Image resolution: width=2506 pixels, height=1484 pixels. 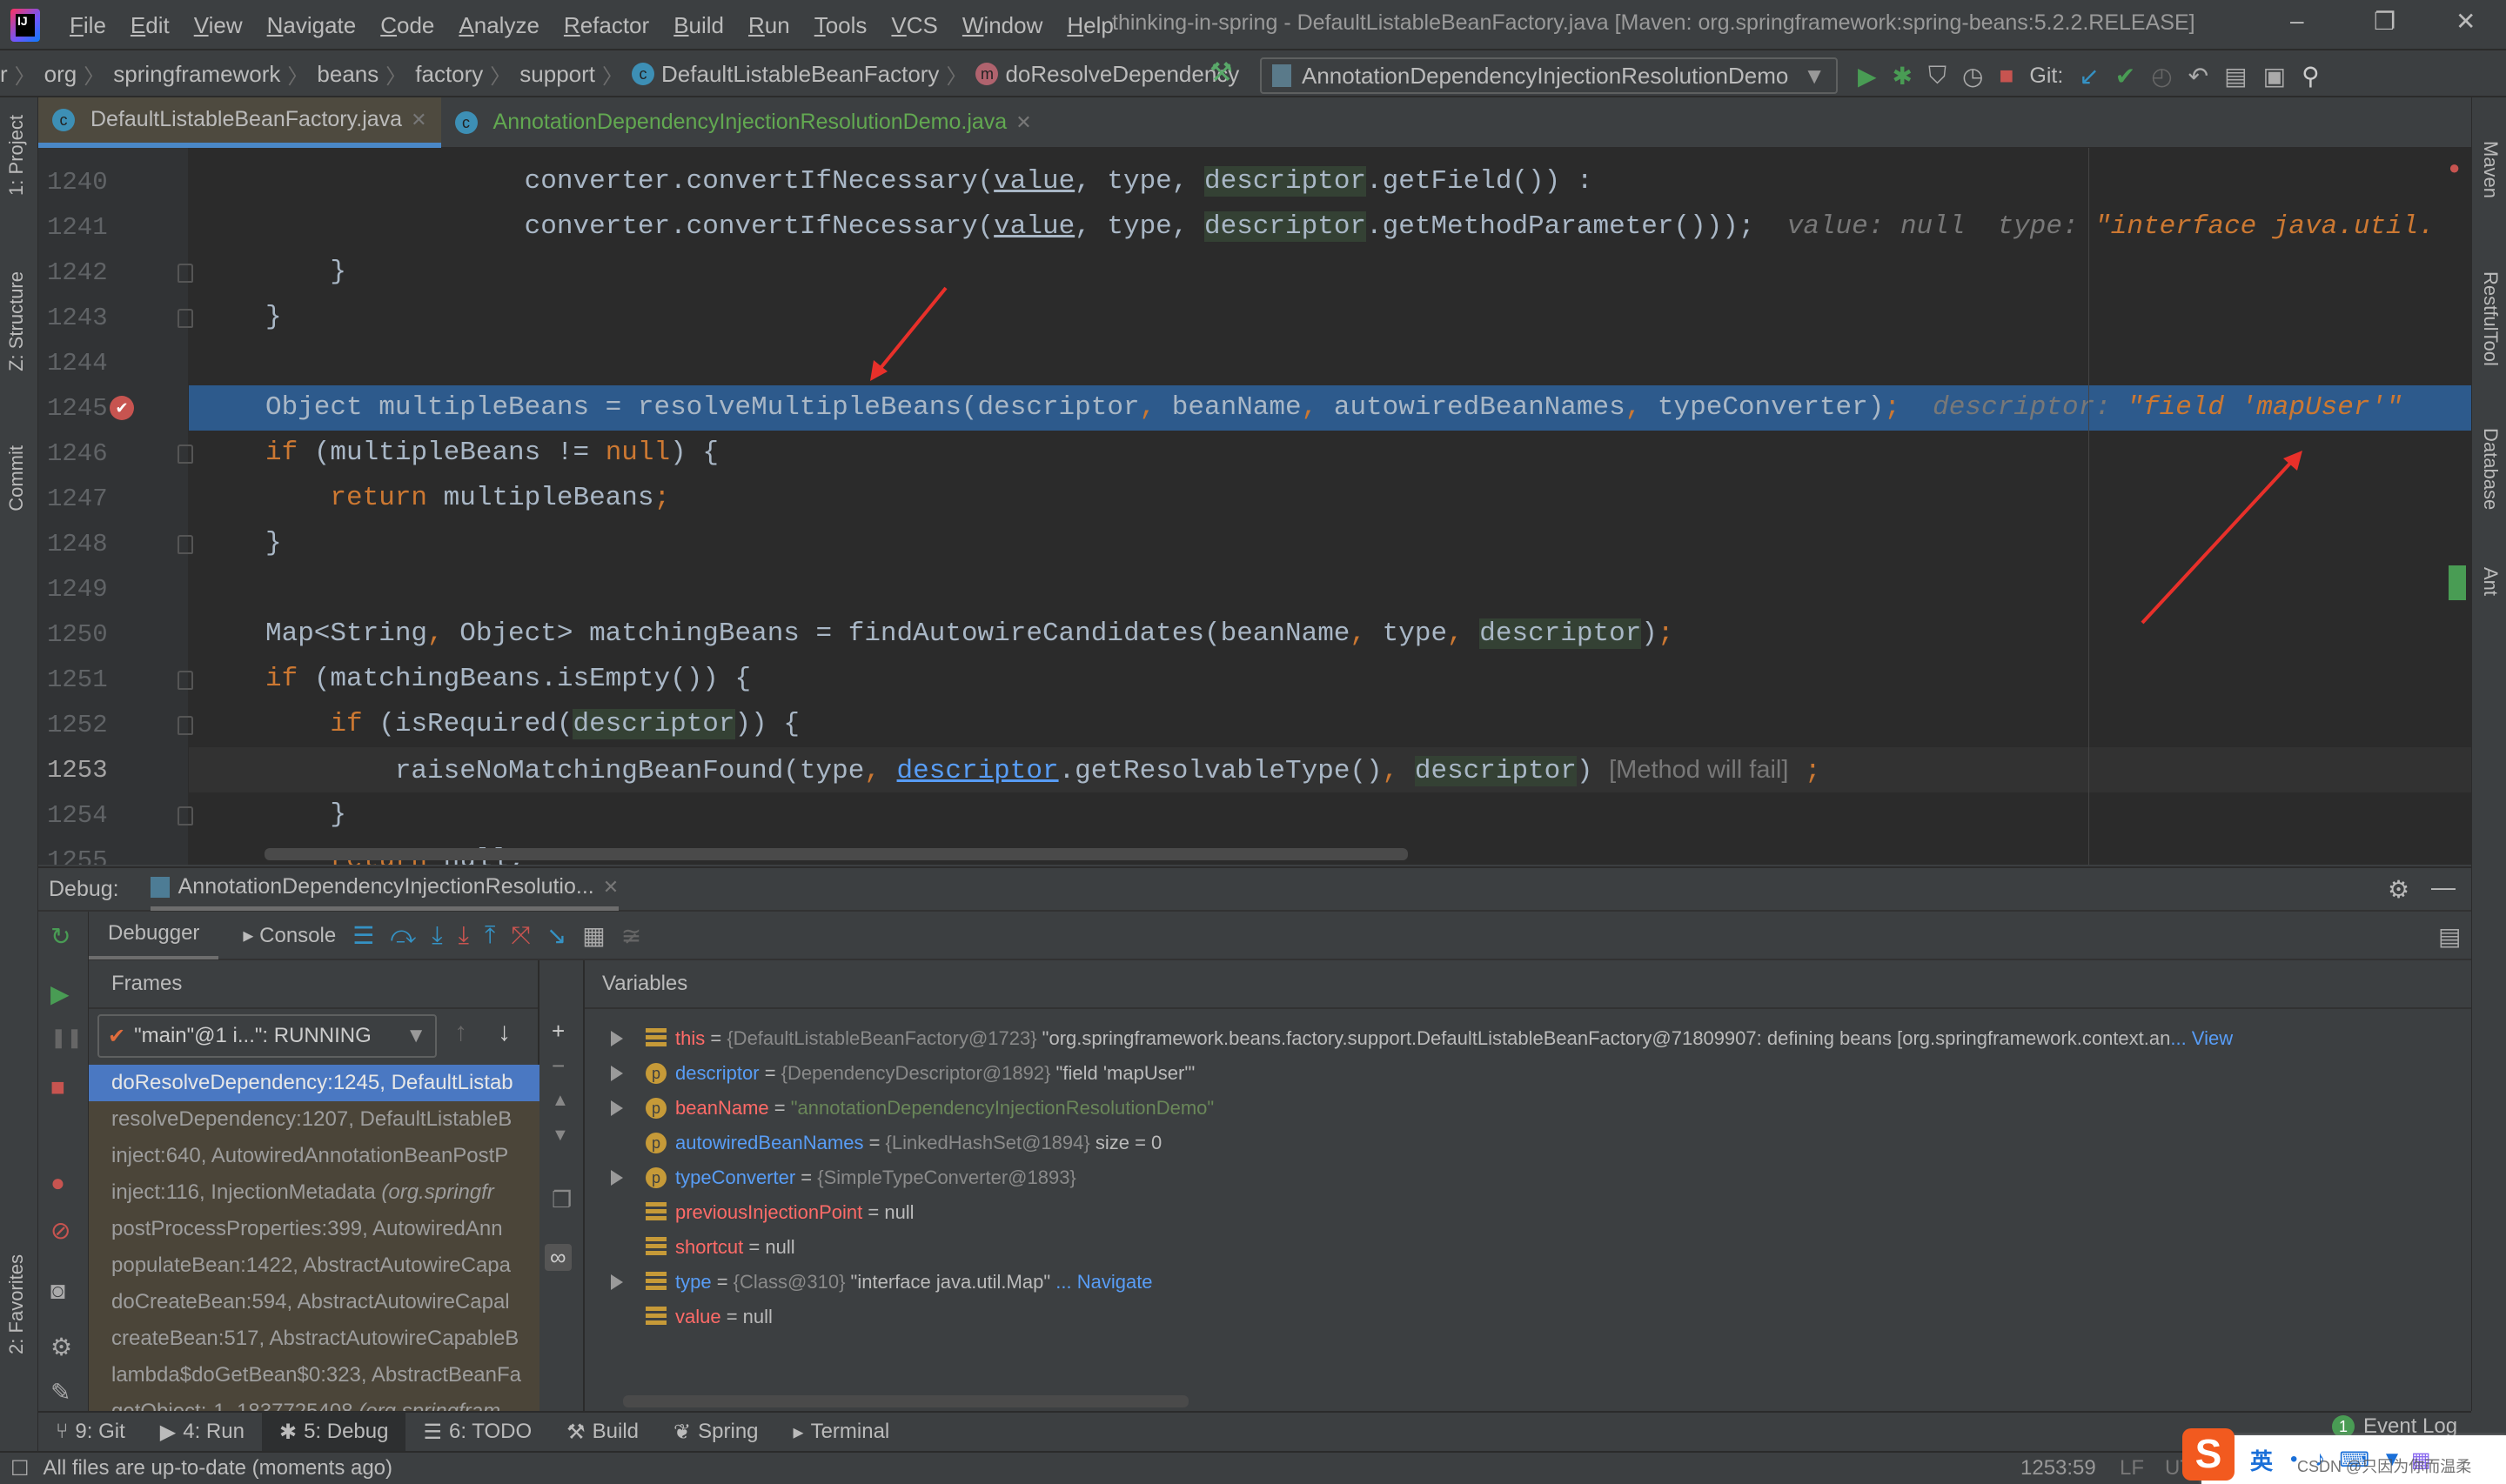 What do you see at coordinates (168, 1432) in the screenshot?
I see `run-icon: ▶` at bounding box center [168, 1432].